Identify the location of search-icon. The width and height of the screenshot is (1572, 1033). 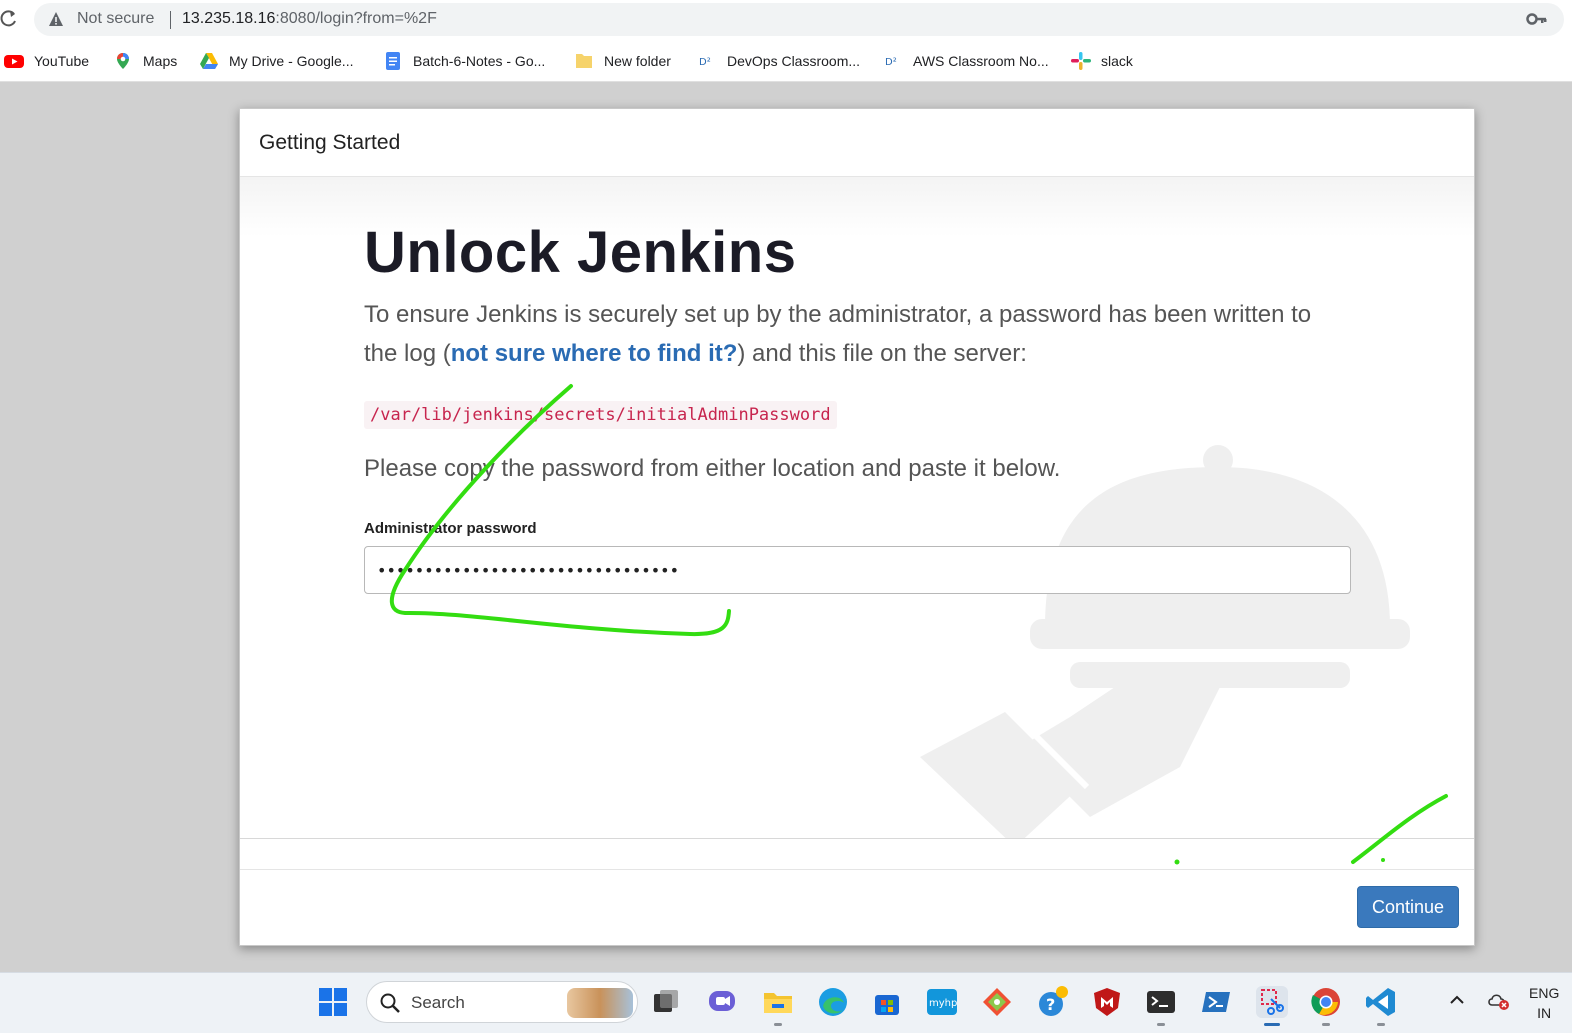
(390, 1003).